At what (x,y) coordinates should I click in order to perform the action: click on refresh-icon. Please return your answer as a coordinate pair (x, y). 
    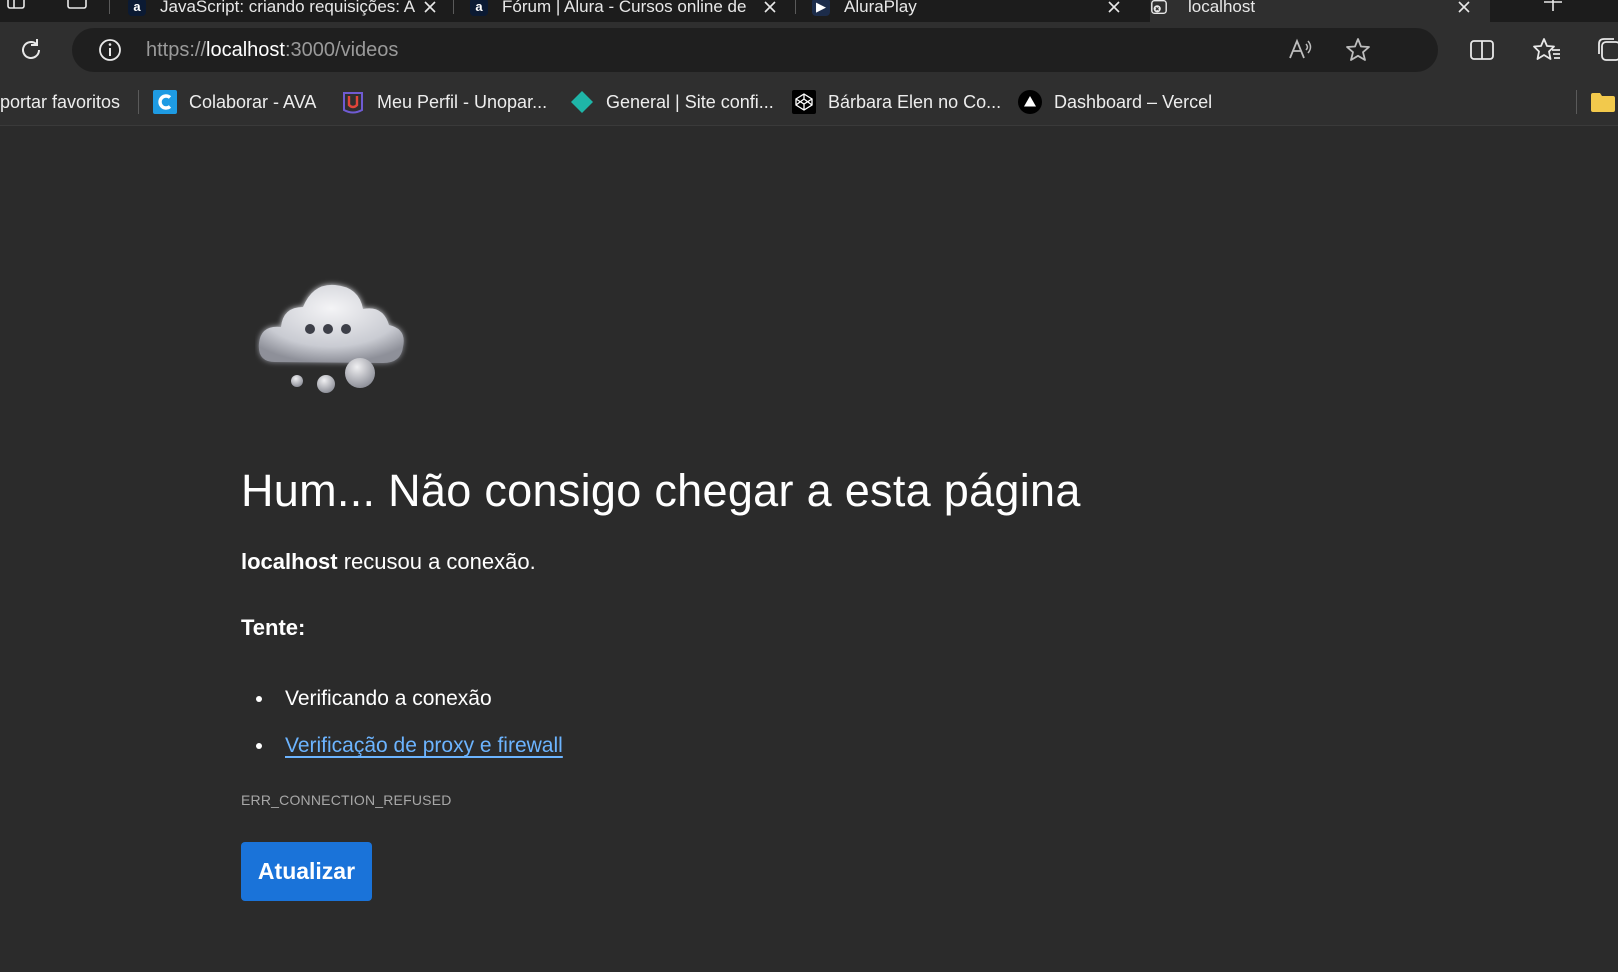
    Looking at the image, I should click on (31, 50).